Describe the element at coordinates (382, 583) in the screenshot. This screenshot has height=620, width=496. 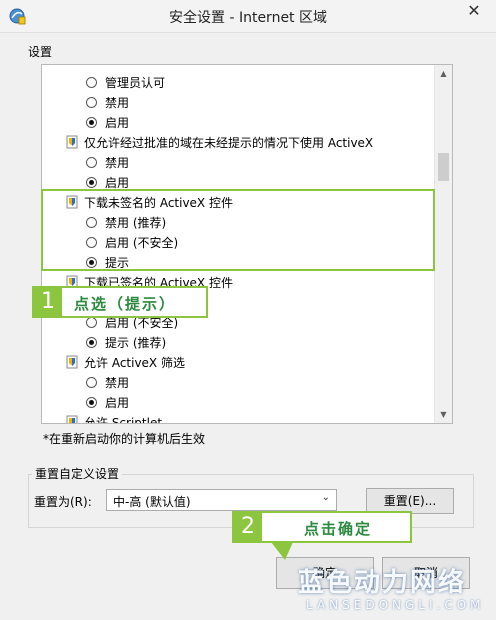
I see `watermark-text: 蓝色动力网络` at that location.